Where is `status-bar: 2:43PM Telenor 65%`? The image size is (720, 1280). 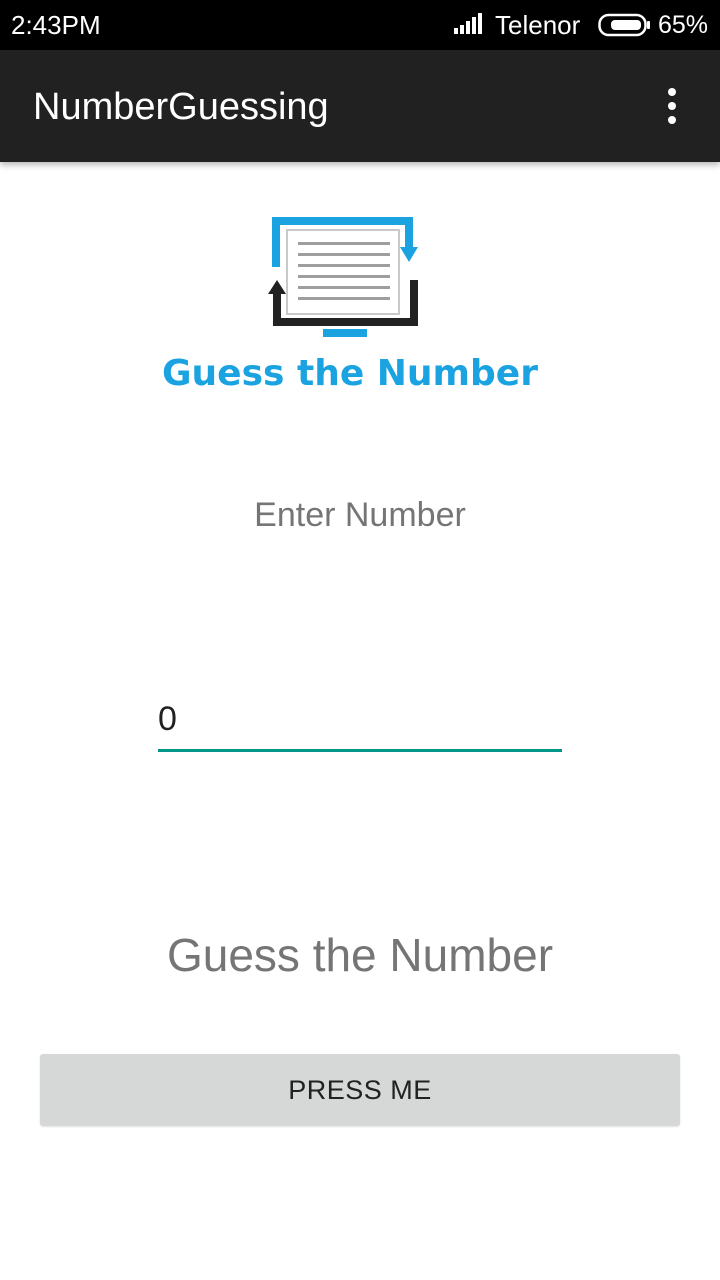
status-bar: 2:43PM Telenor 65% is located at coordinates (360, 25).